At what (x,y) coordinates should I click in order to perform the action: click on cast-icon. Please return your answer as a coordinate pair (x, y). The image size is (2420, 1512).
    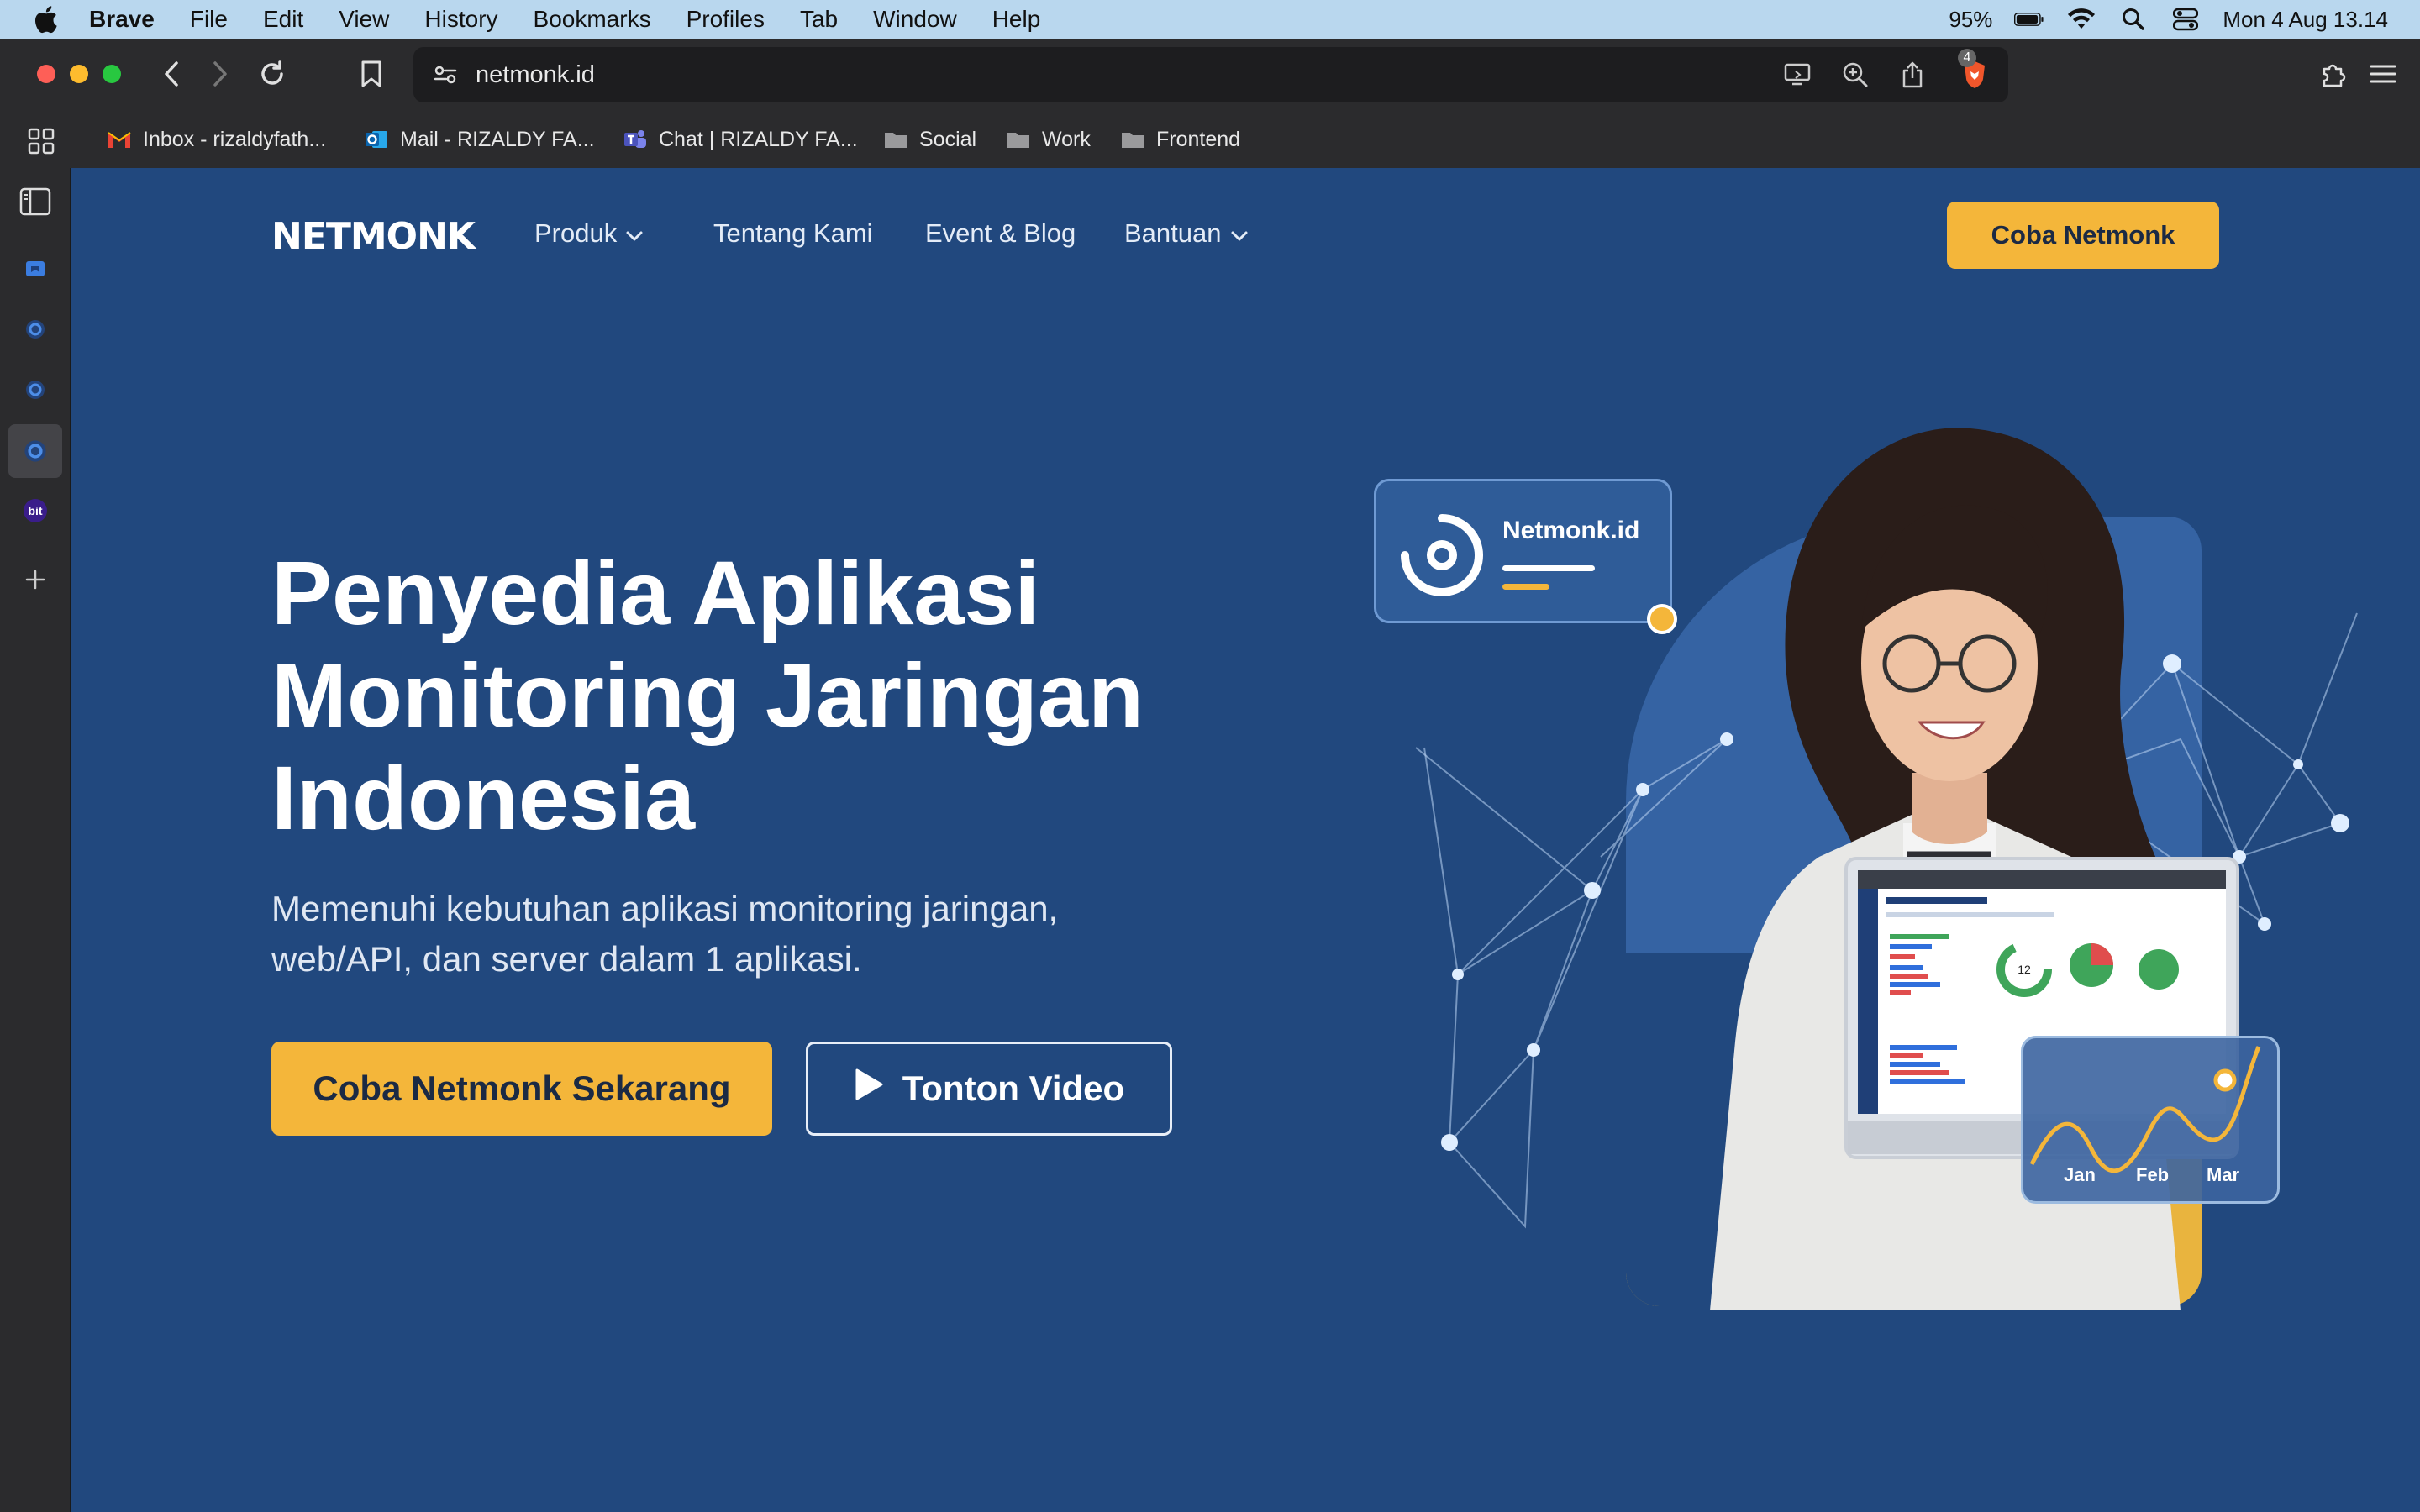
    Looking at the image, I should click on (1798, 75).